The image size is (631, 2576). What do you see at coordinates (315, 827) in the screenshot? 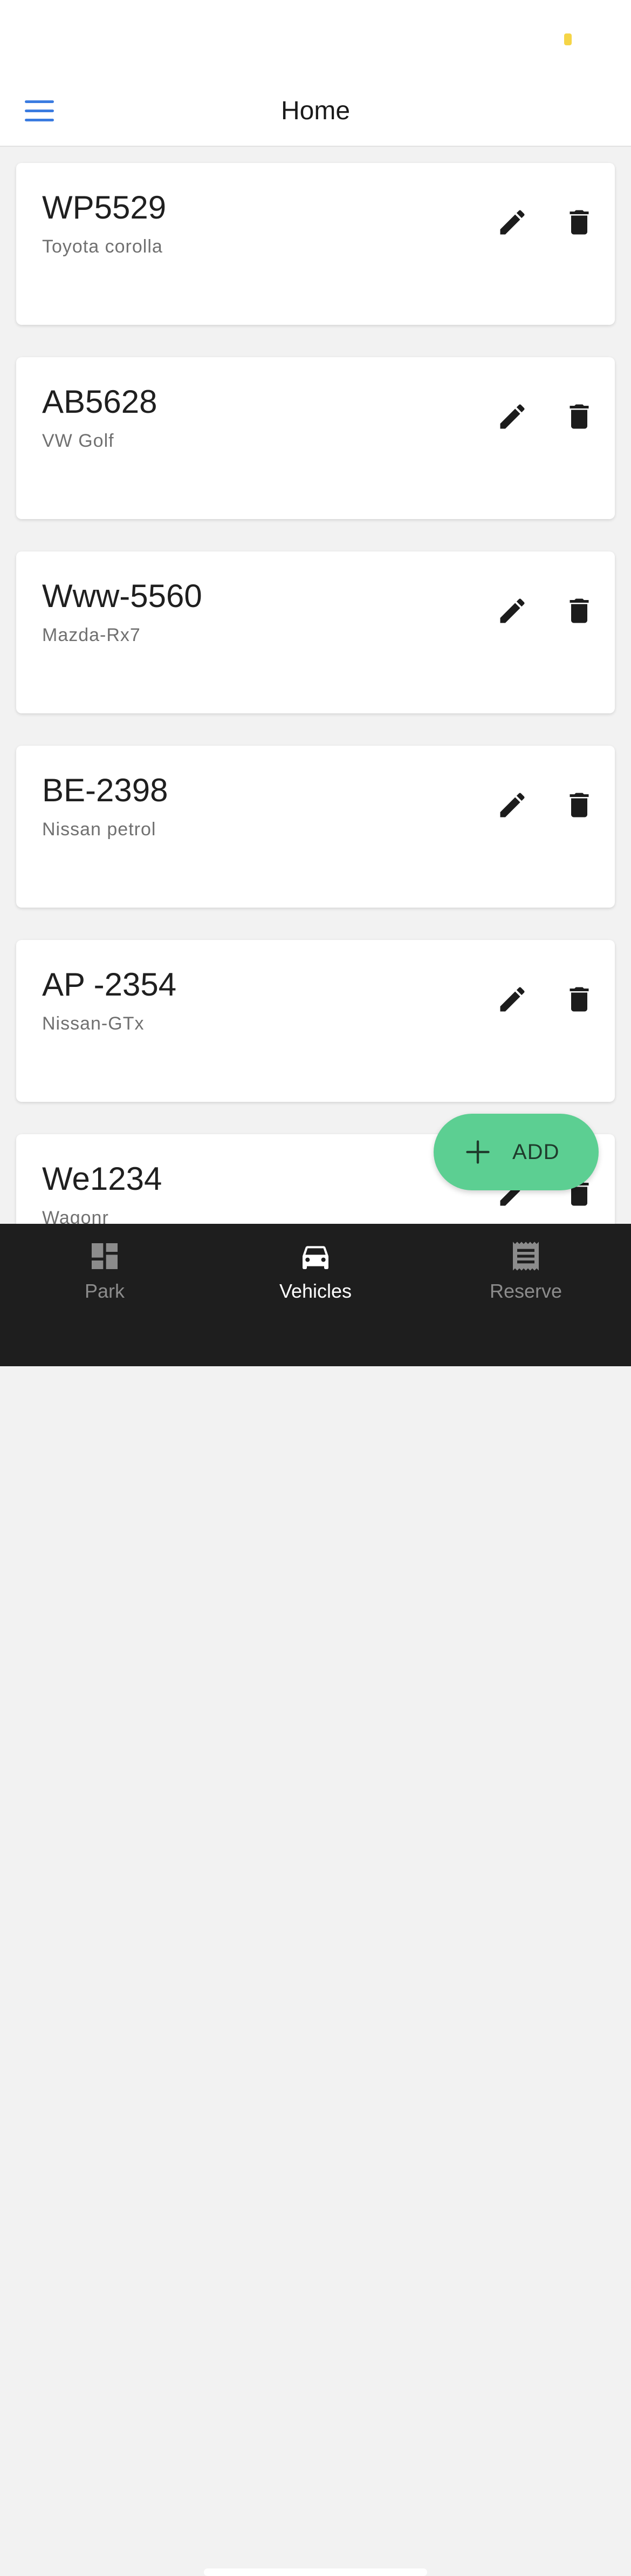
I see `vehicle-card: BE-2398 Nissan petrol` at bounding box center [315, 827].